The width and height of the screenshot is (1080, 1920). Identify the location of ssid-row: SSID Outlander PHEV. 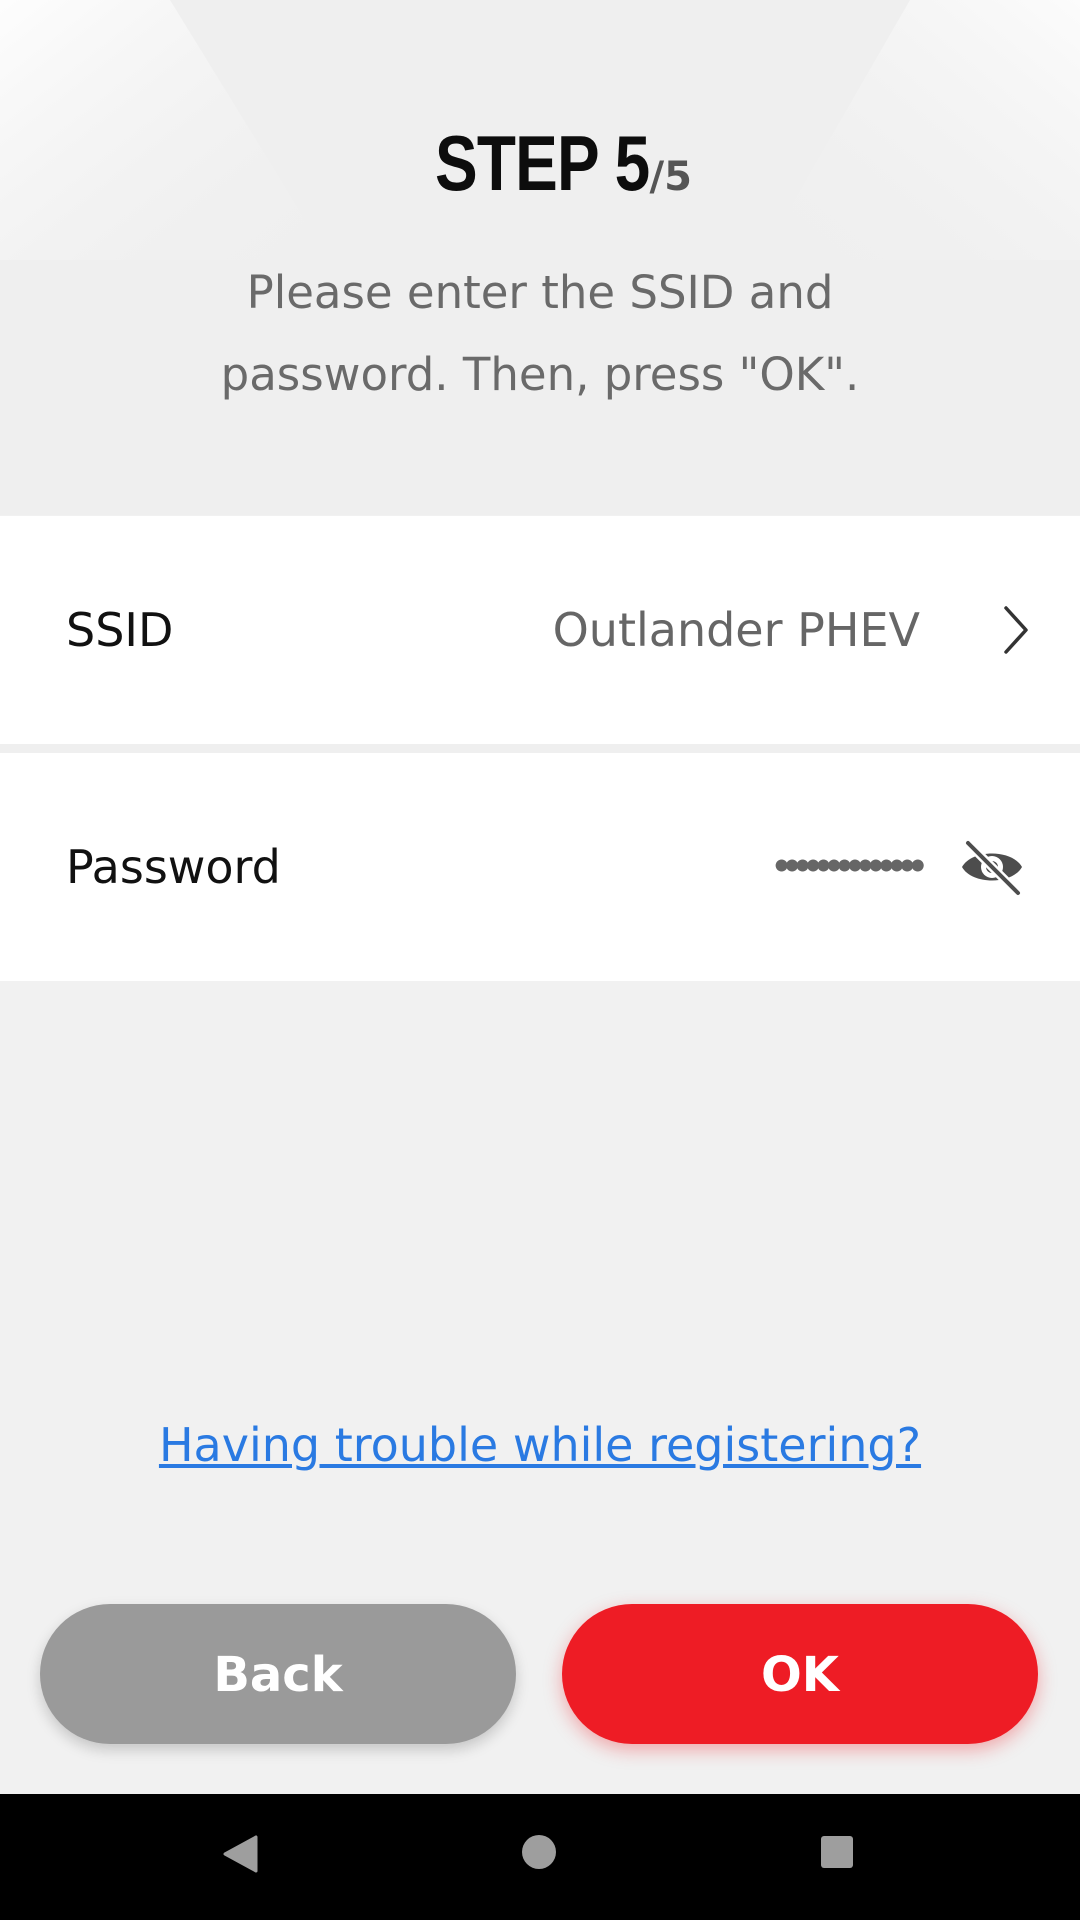
(540, 630).